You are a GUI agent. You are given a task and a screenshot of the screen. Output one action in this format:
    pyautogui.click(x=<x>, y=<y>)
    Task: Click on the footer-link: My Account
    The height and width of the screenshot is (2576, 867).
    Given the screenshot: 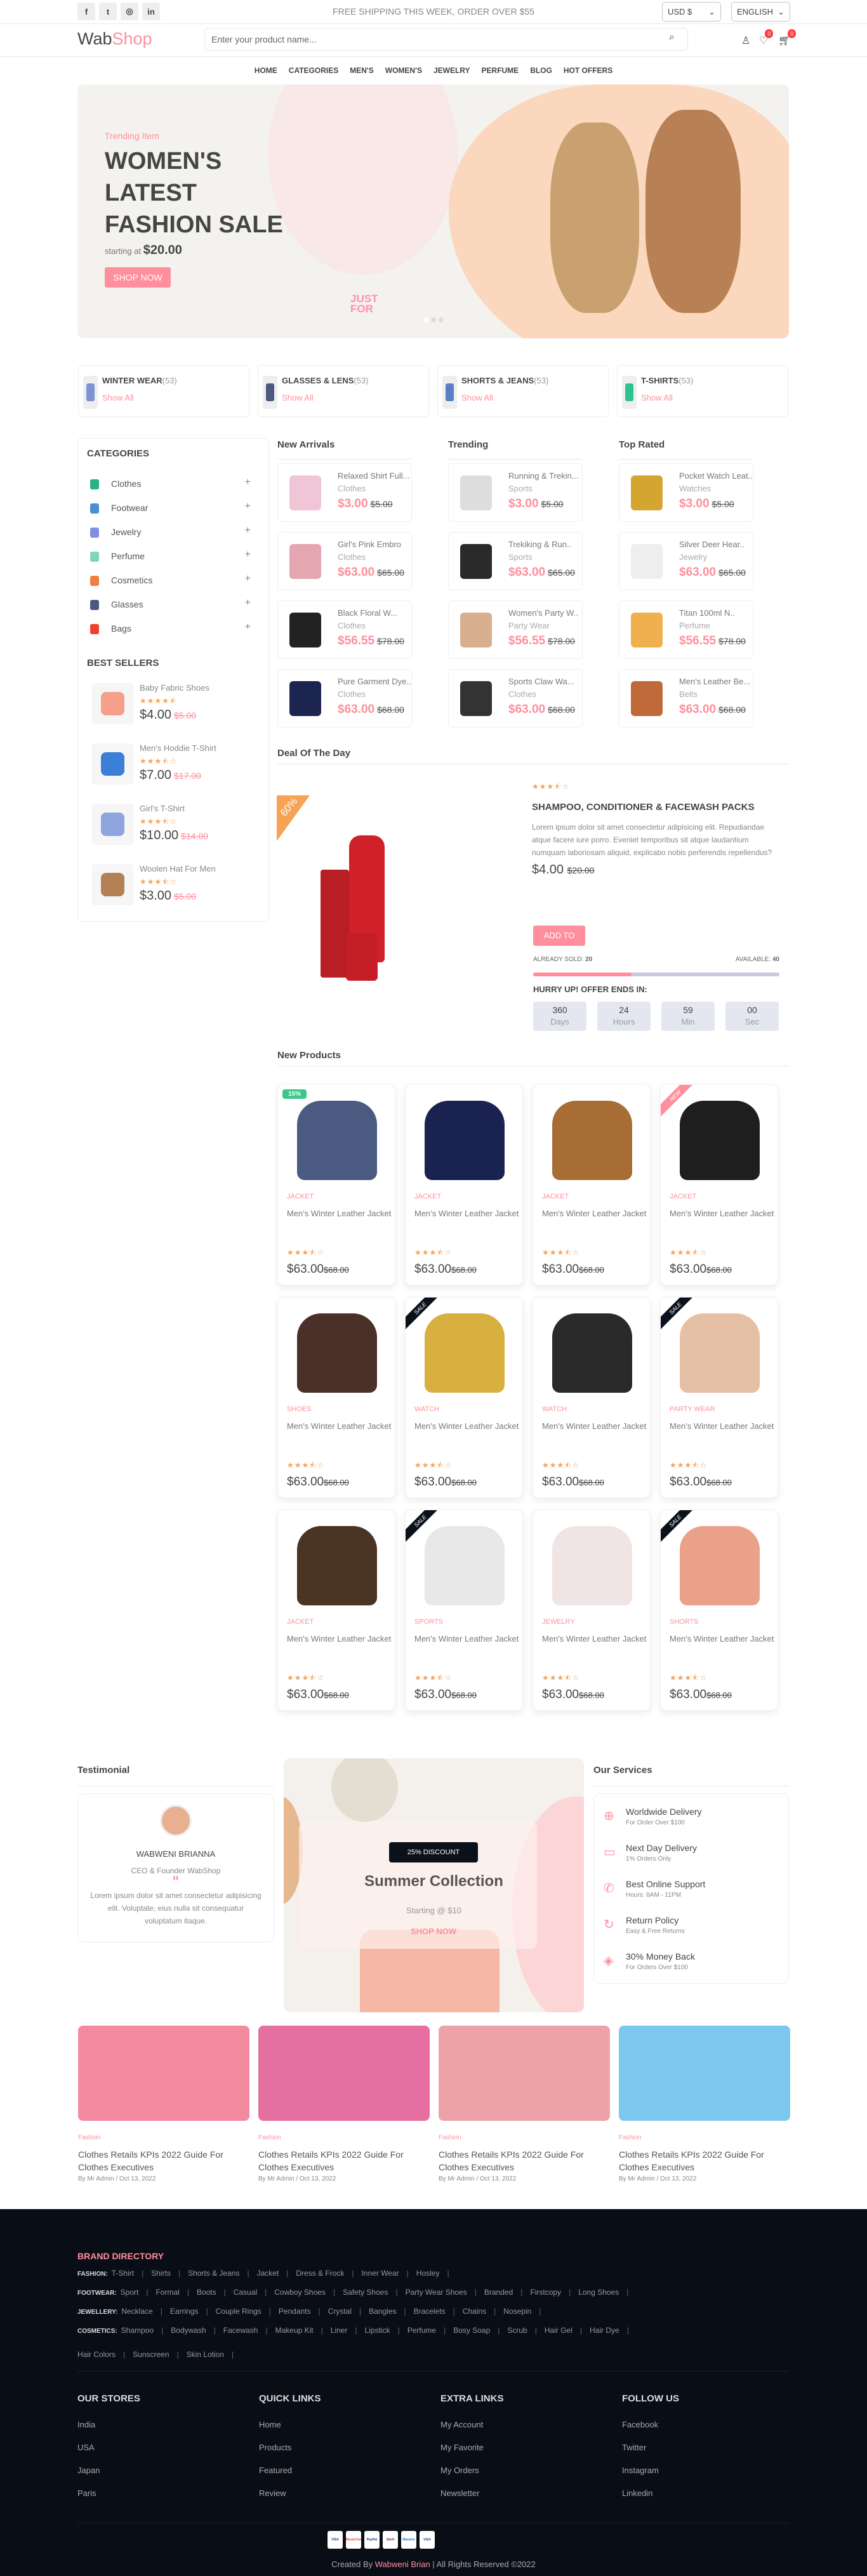 What is the action you would take?
    pyautogui.click(x=472, y=2424)
    